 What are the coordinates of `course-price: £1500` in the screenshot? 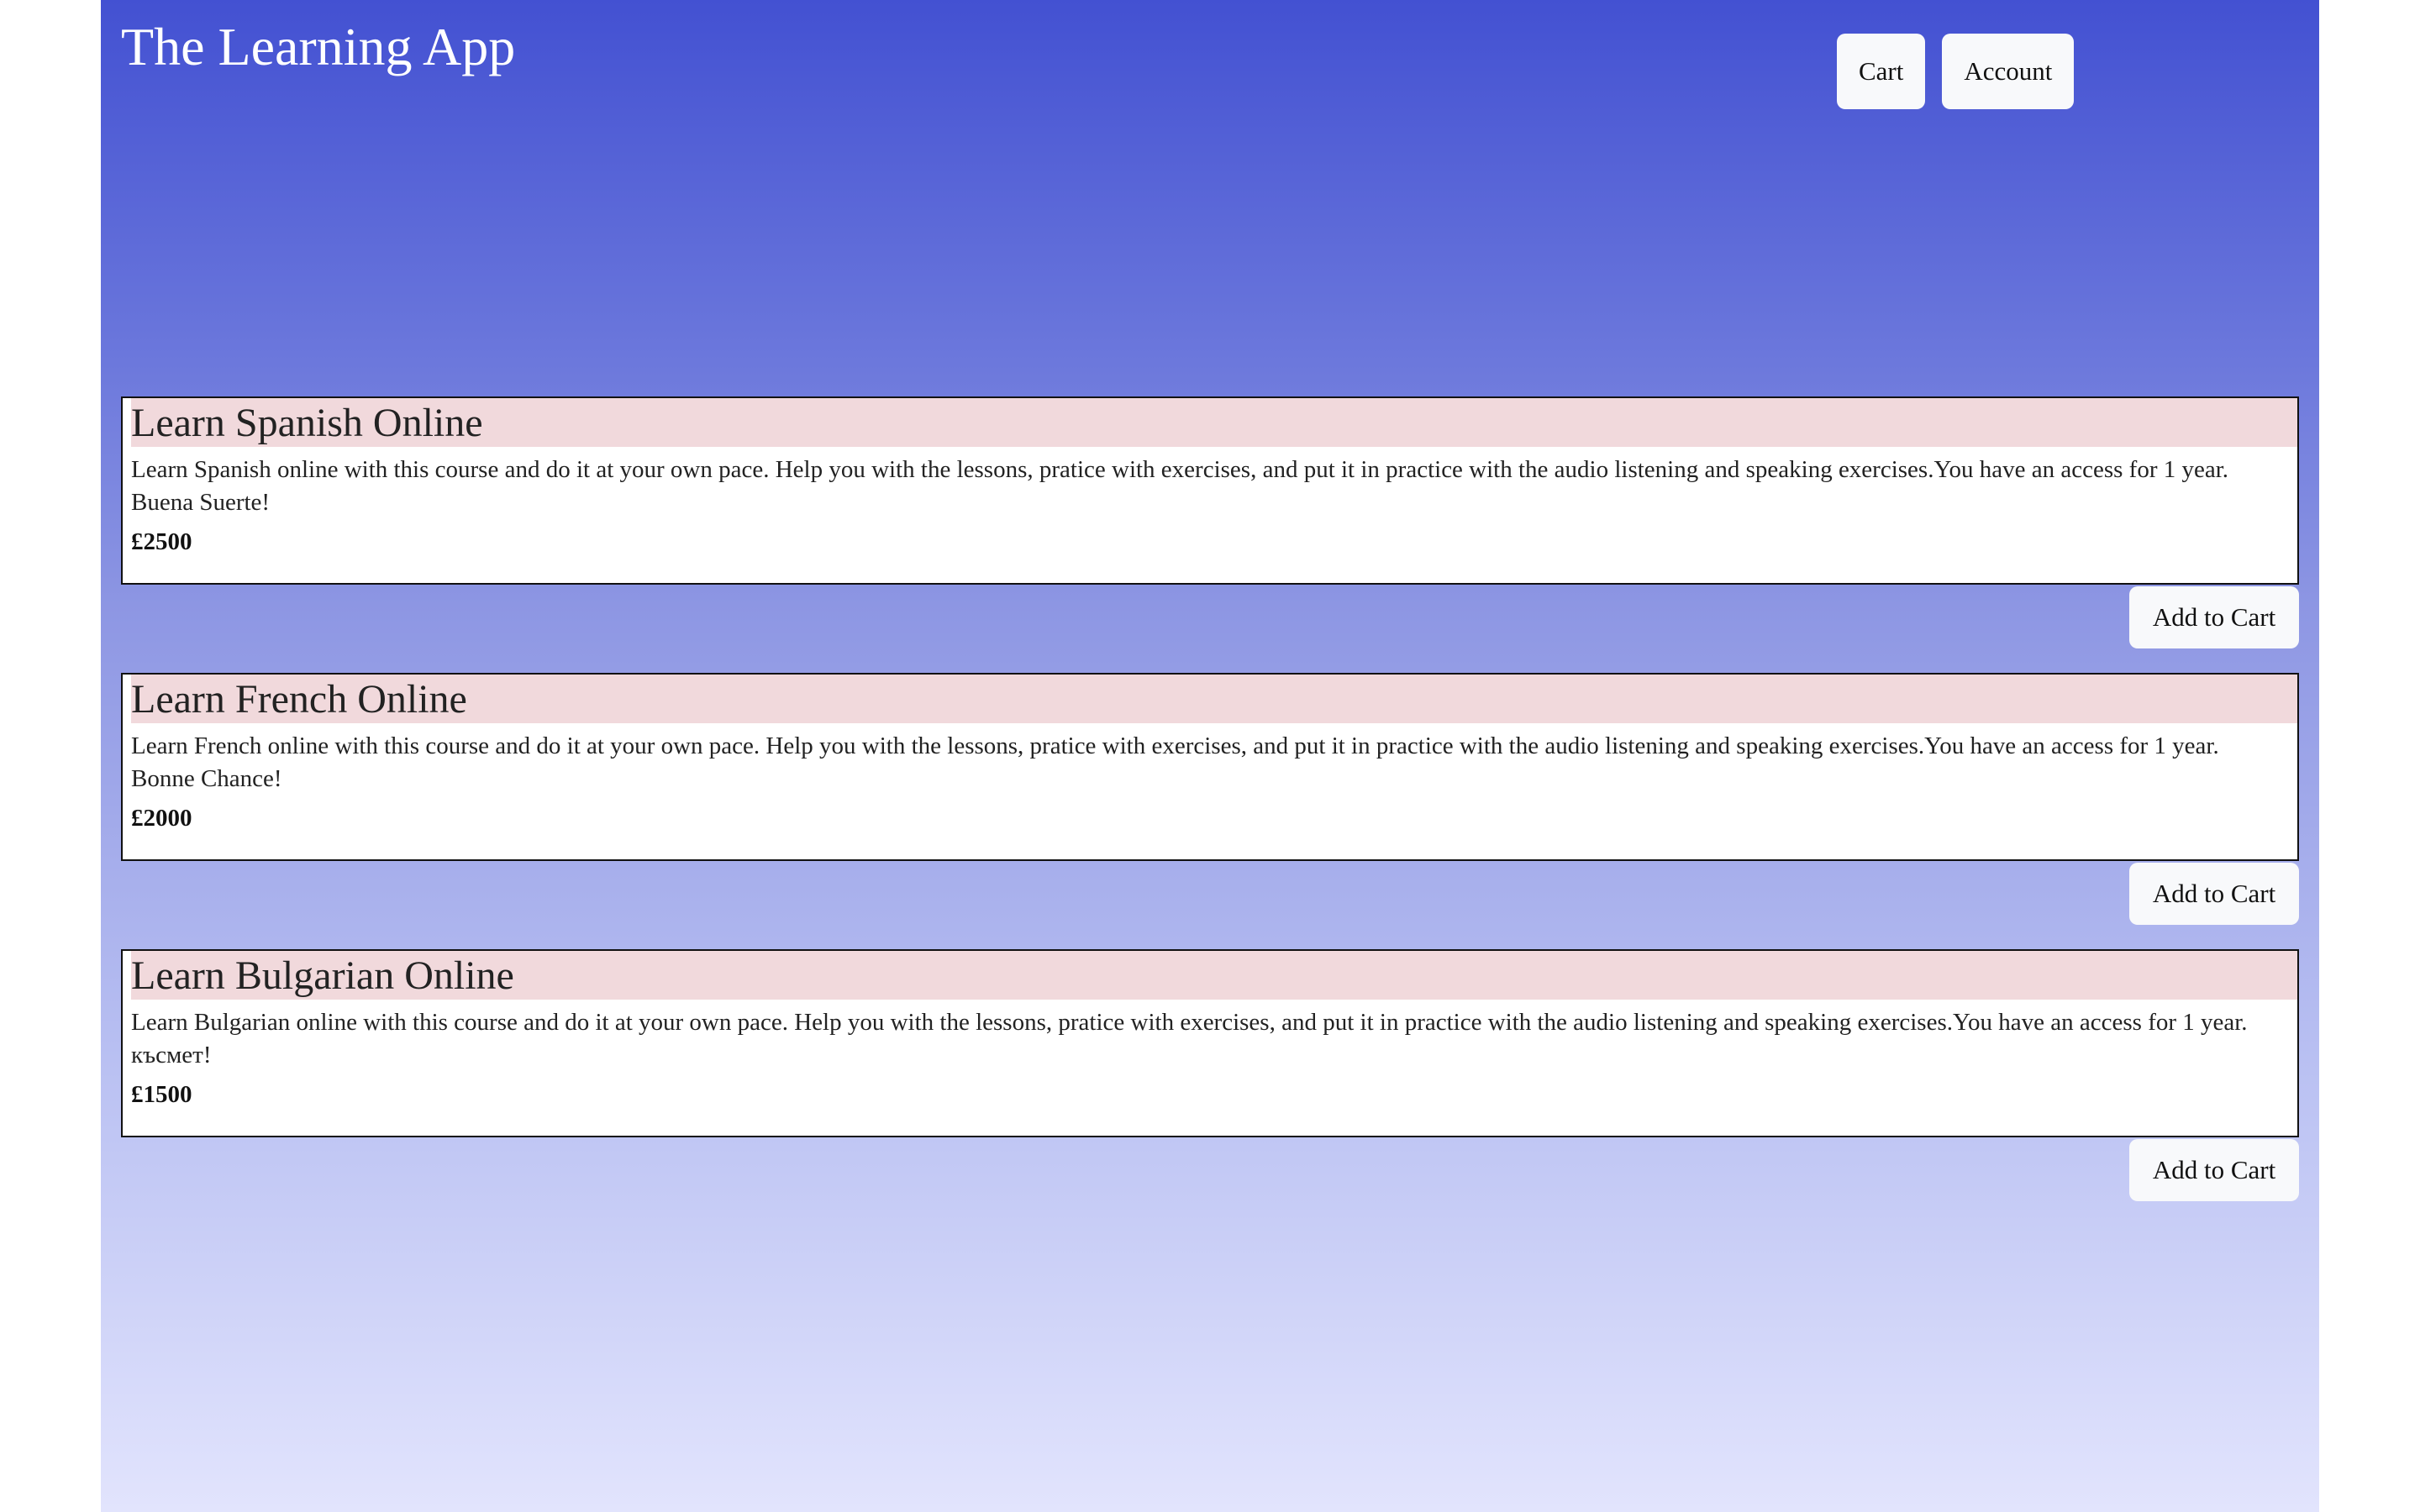 It's located at (161, 1094).